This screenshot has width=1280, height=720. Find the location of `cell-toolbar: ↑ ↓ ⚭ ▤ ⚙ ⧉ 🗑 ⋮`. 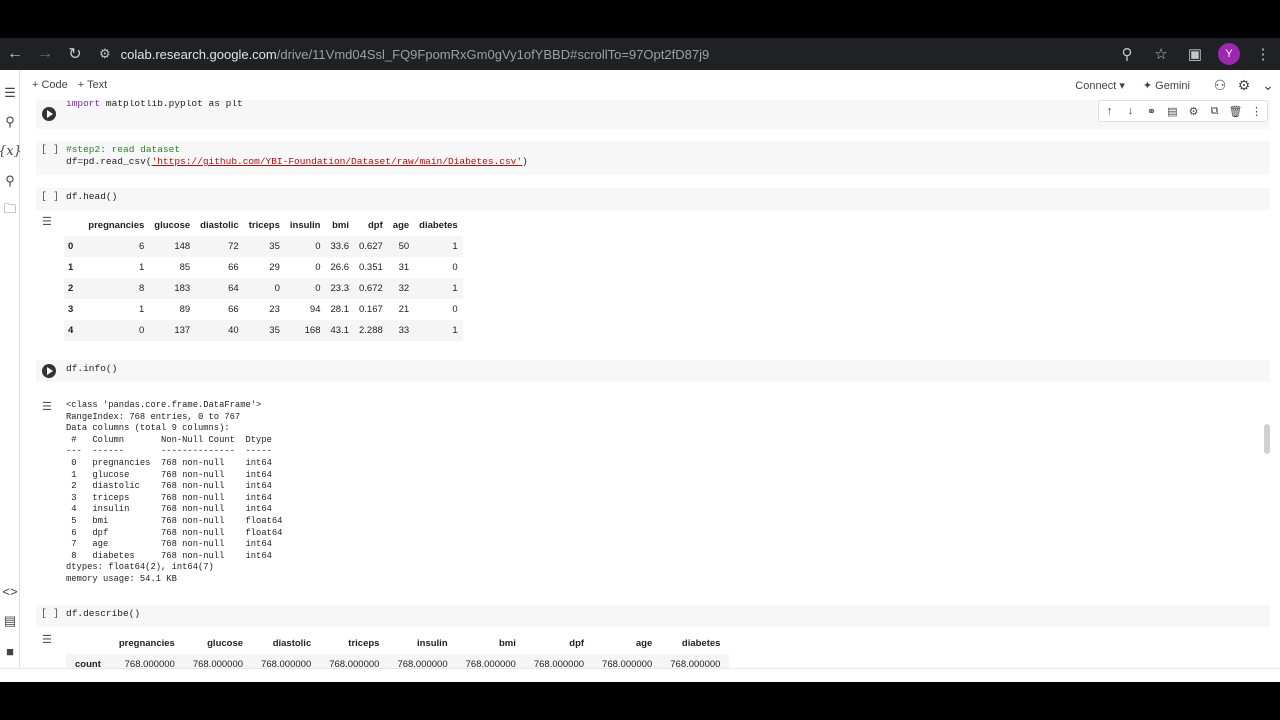

cell-toolbar: ↑ ↓ ⚭ ▤ ⚙ ⧉ 🗑 ⋮ is located at coordinates (1183, 111).